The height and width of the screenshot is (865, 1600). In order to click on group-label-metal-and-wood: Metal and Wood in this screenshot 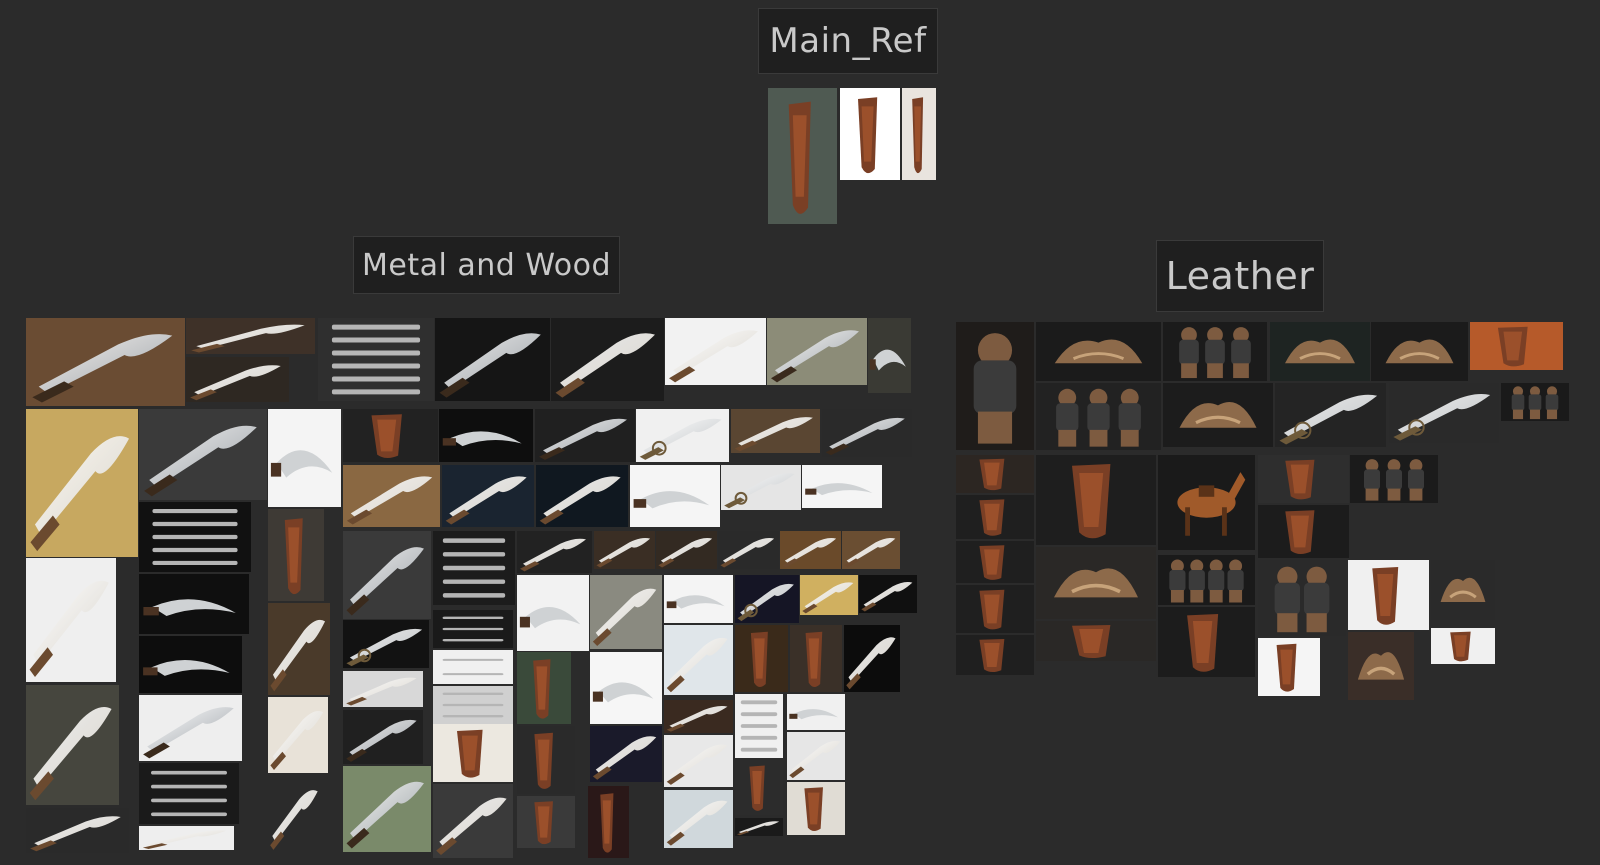, I will do `click(486, 265)`.